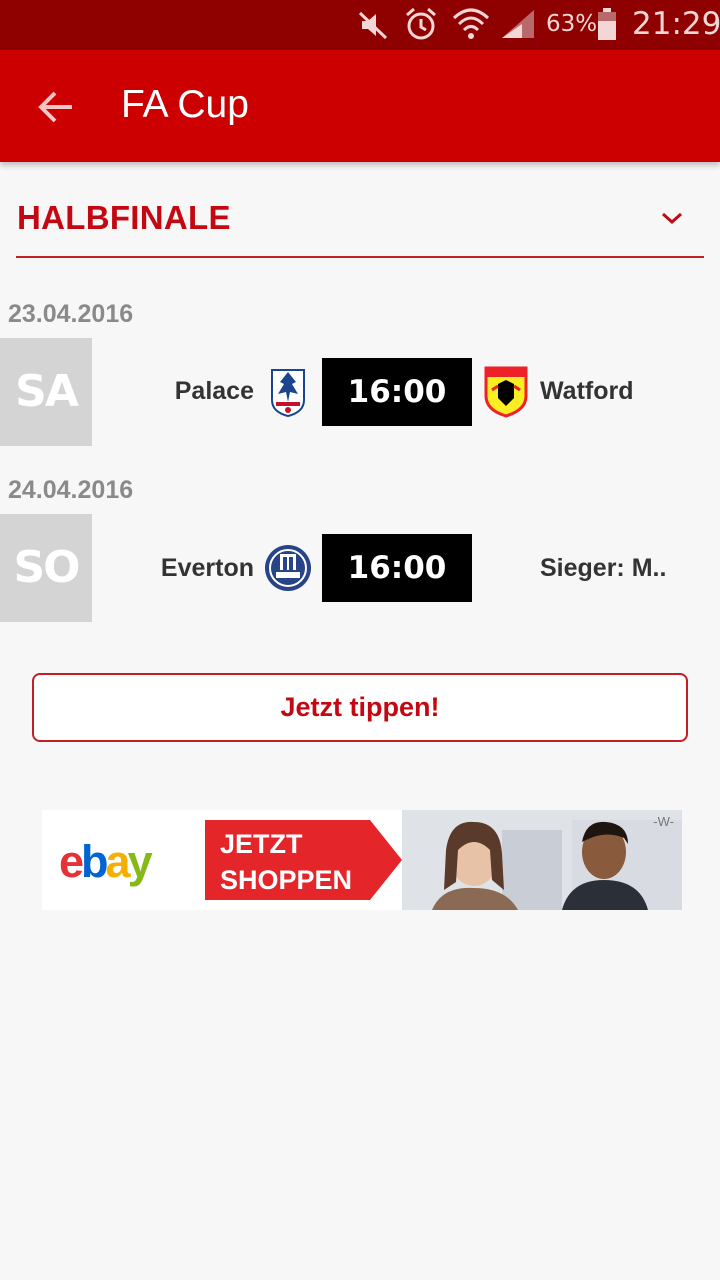 This screenshot has width=720, height=1280. Describe the element at coordinates (542, 860) in the screenshot. I see `ad-photo-image` at that location.